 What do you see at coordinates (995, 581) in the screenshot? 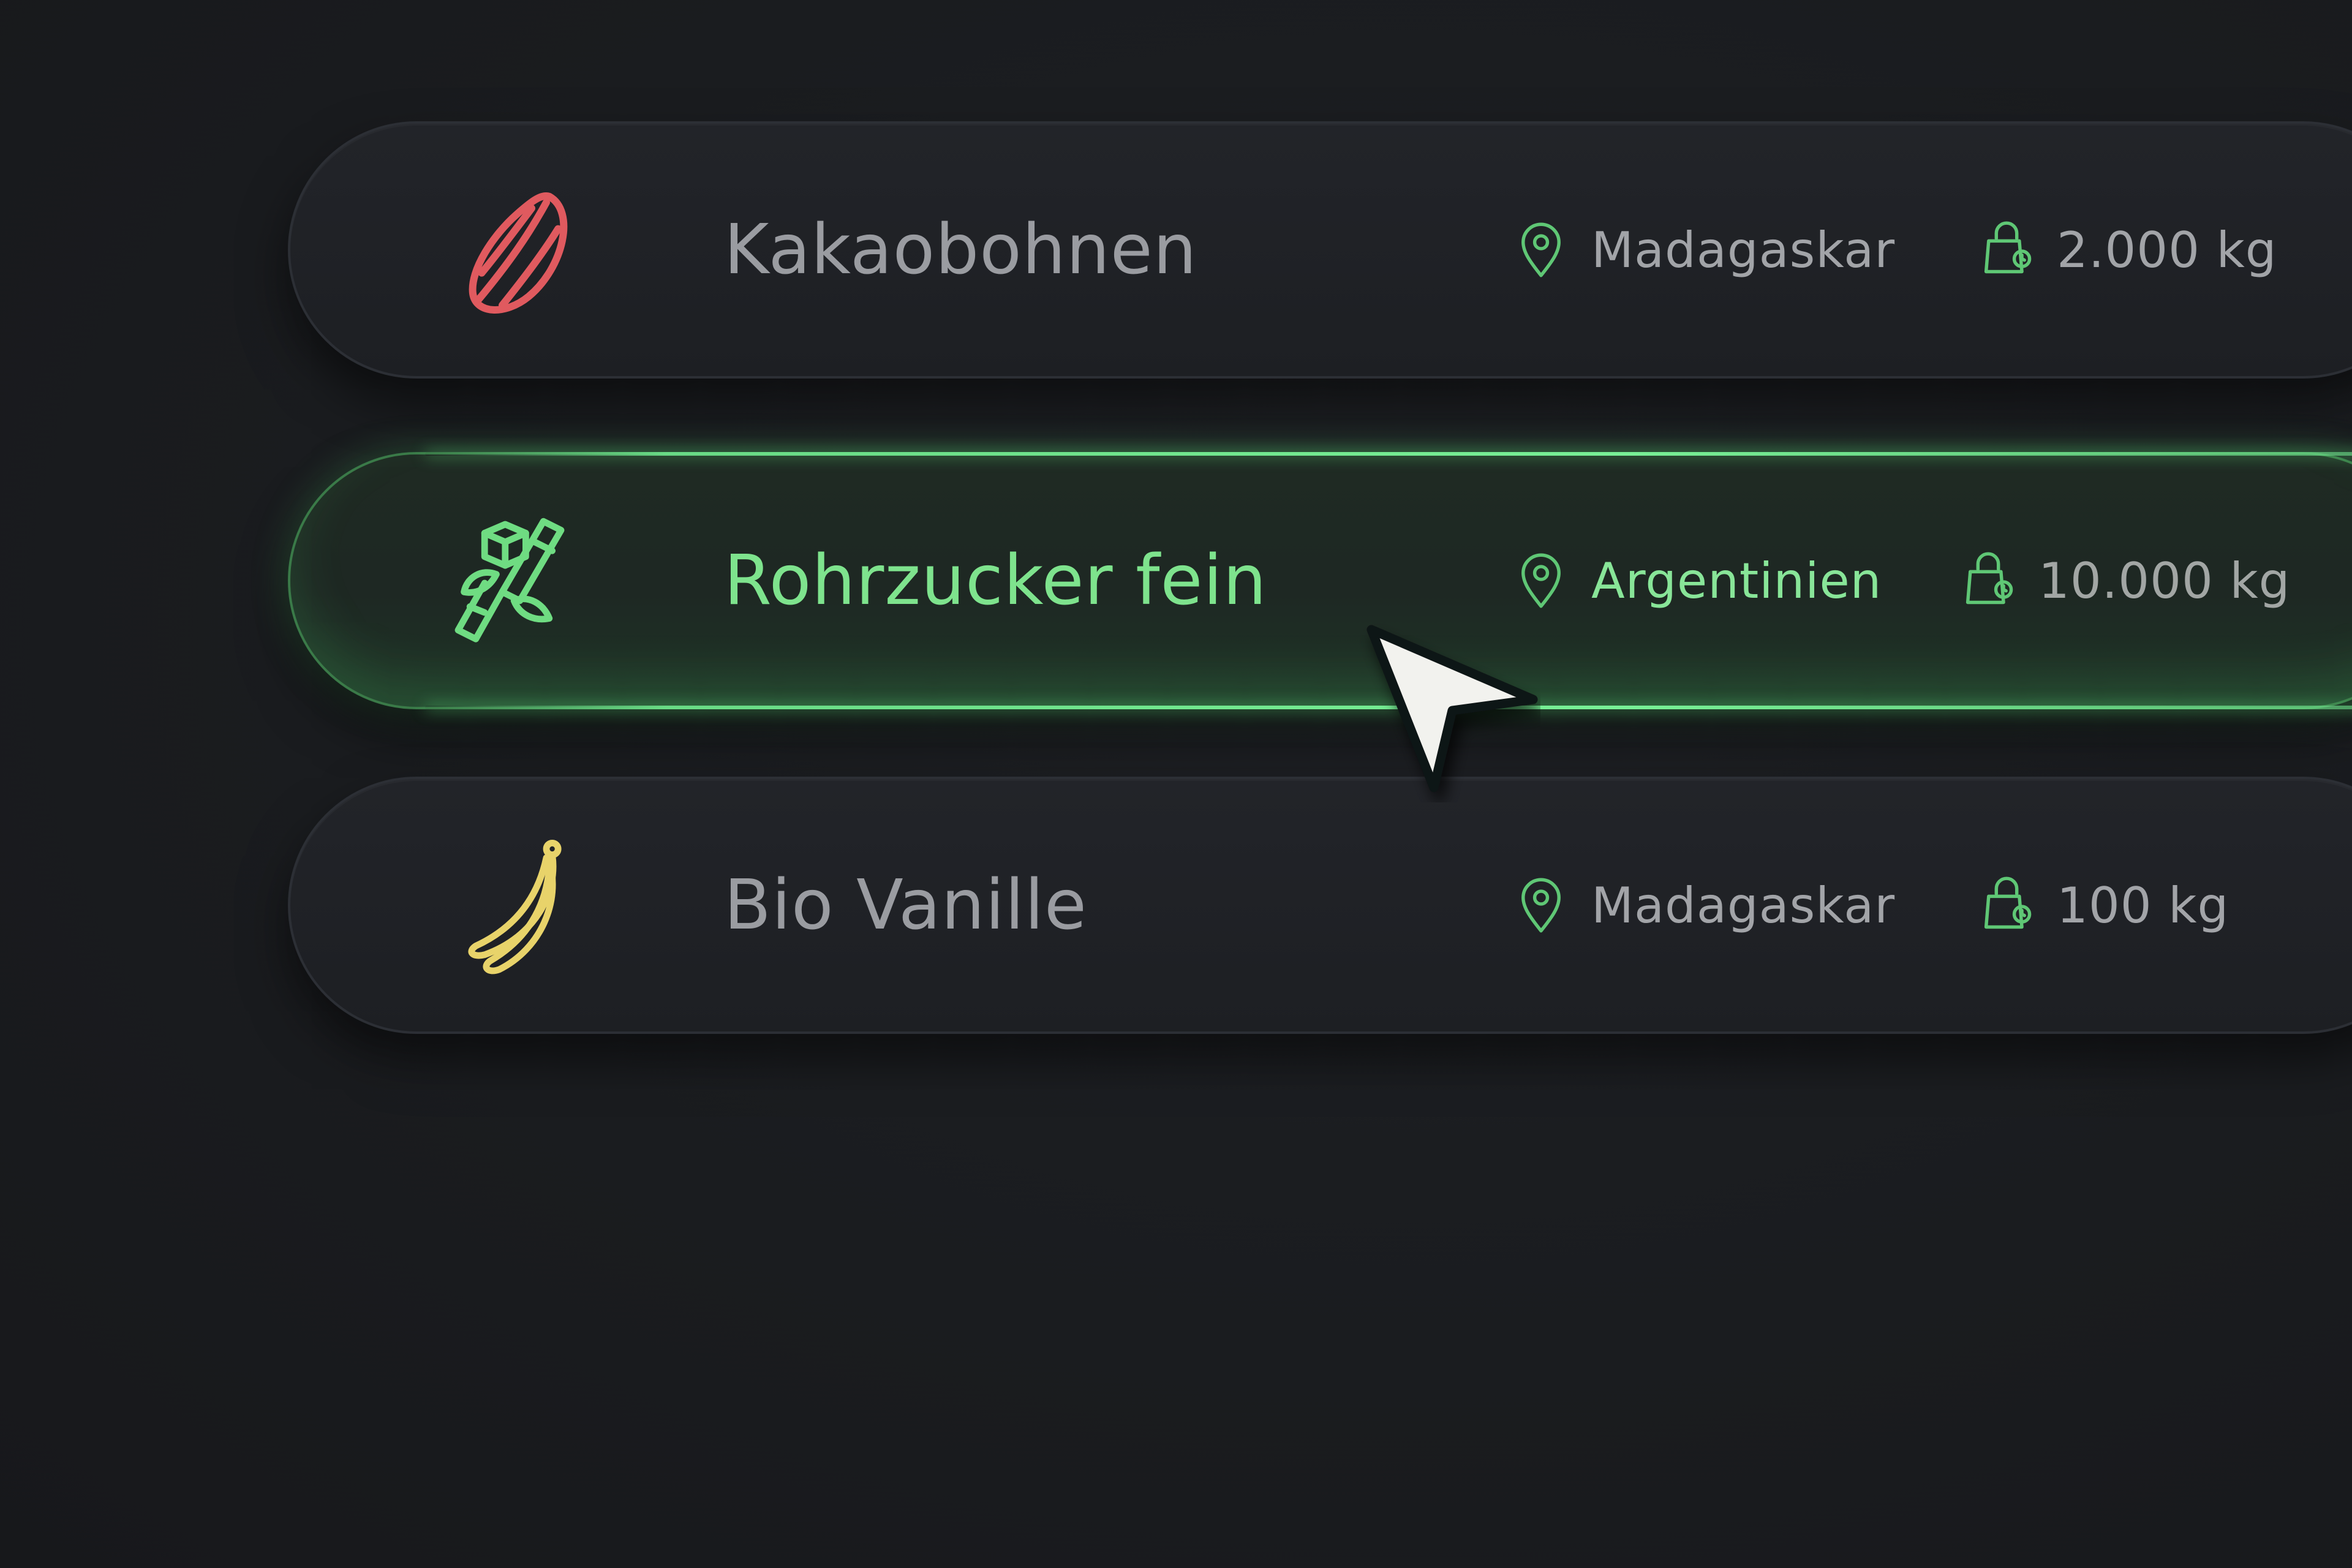
I see `product-name: Rohrzucker fein` at bounding box center [995, 581].